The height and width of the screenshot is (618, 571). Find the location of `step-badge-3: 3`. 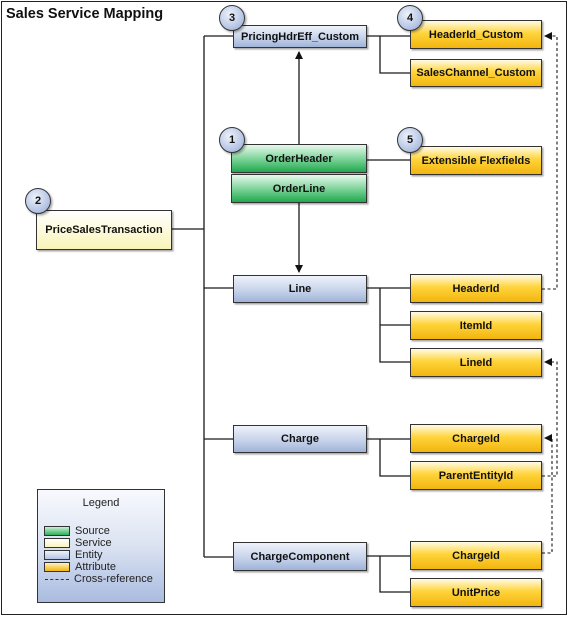

step-badge-3: 3 is located at coordinates (232, 18).